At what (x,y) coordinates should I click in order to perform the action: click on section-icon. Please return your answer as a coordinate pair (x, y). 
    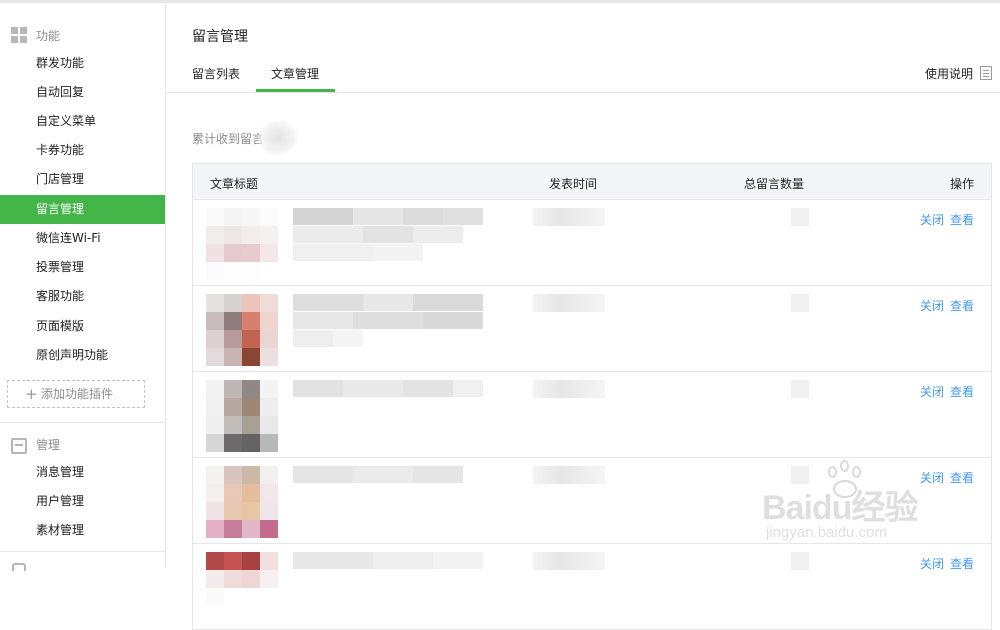
    Looking at the image, I should click on (19, 567).